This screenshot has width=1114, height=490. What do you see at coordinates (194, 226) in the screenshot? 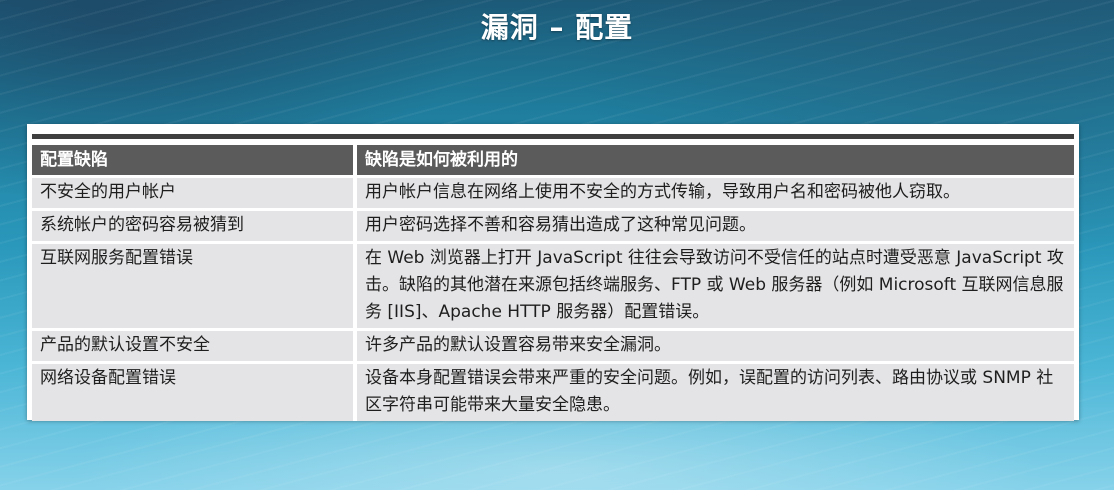
I see `row-flaw-cell: 系统帐户的密码容易被猜到` at bounding box center [194, 226].